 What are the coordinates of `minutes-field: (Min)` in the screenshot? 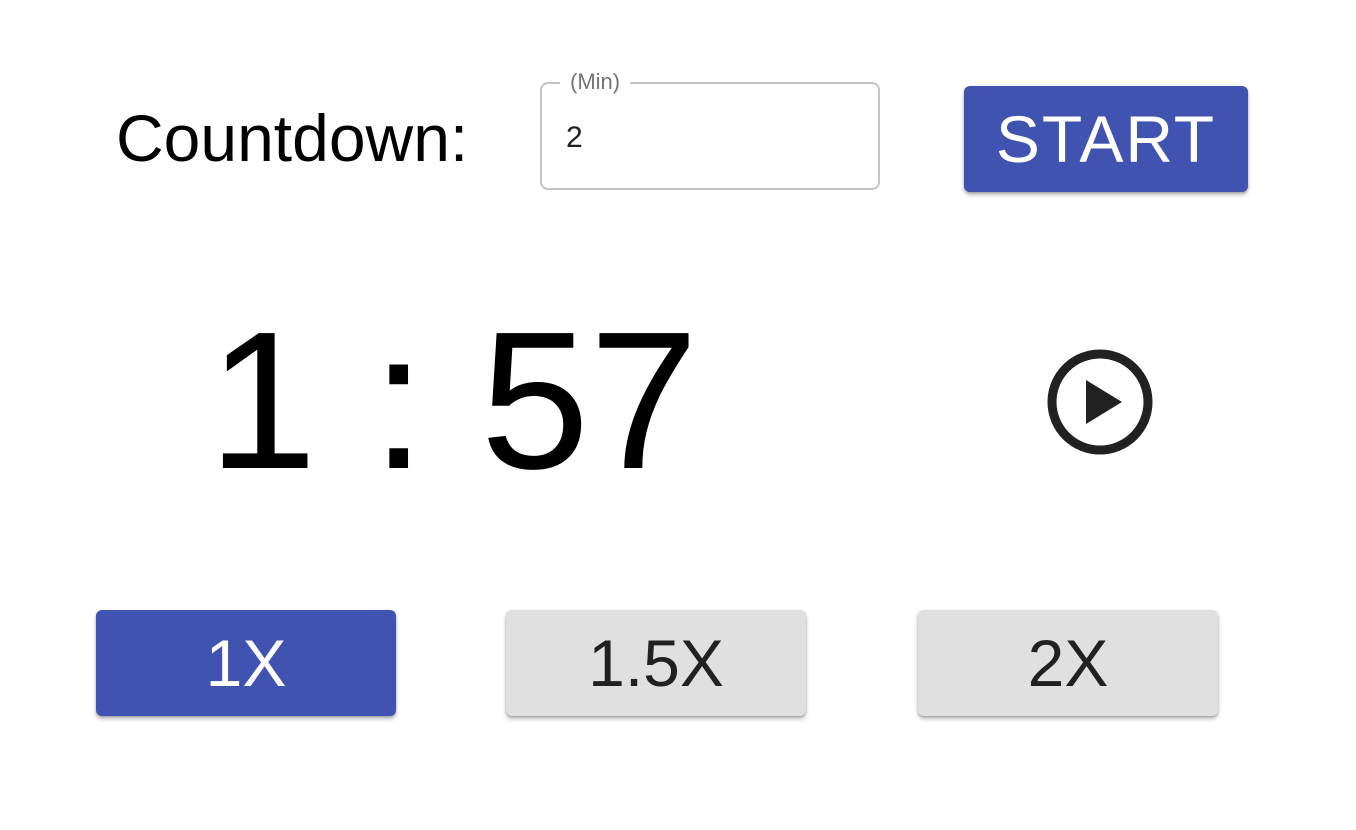 It's located at (710, 129).